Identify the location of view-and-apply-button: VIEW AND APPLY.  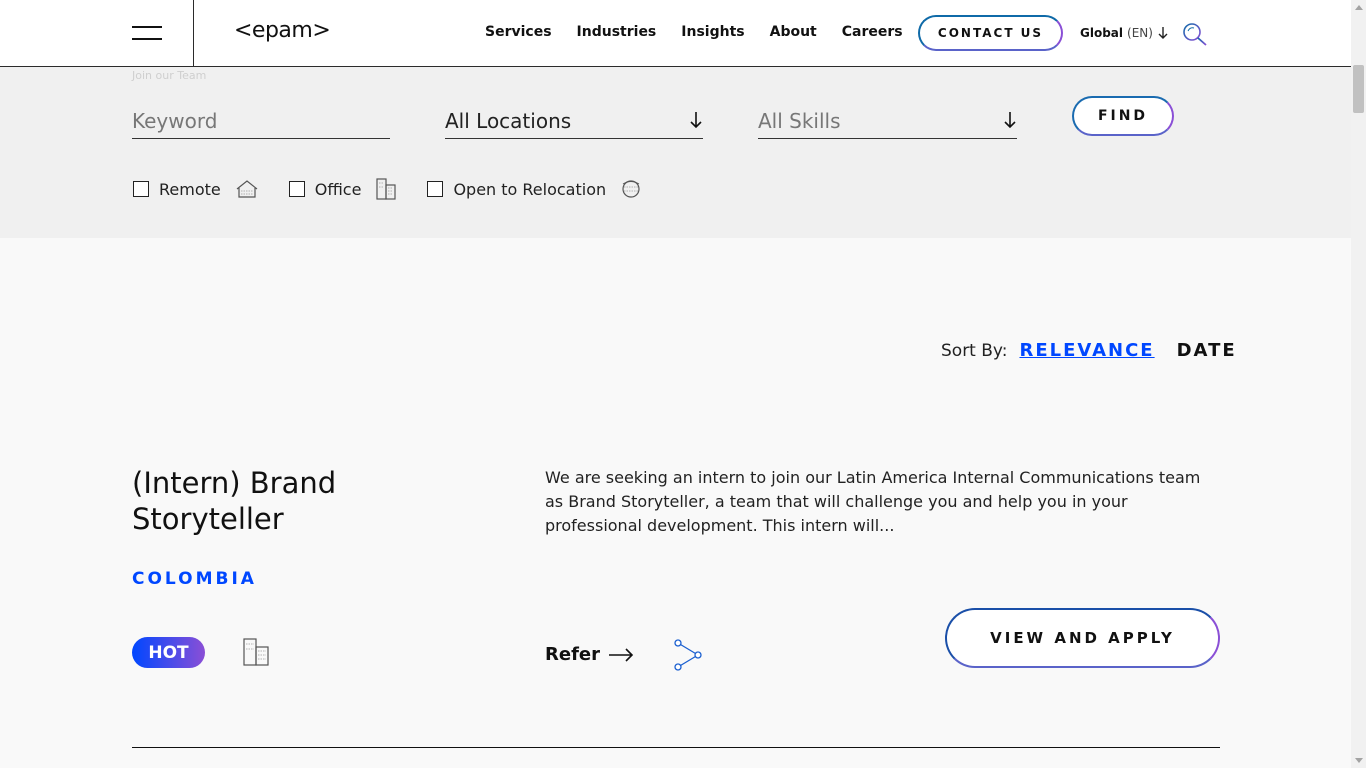
(1082, 638).